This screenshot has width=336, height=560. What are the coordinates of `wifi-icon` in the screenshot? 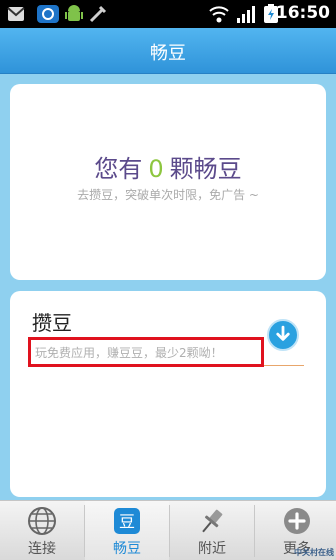 It's located at (219, 14).